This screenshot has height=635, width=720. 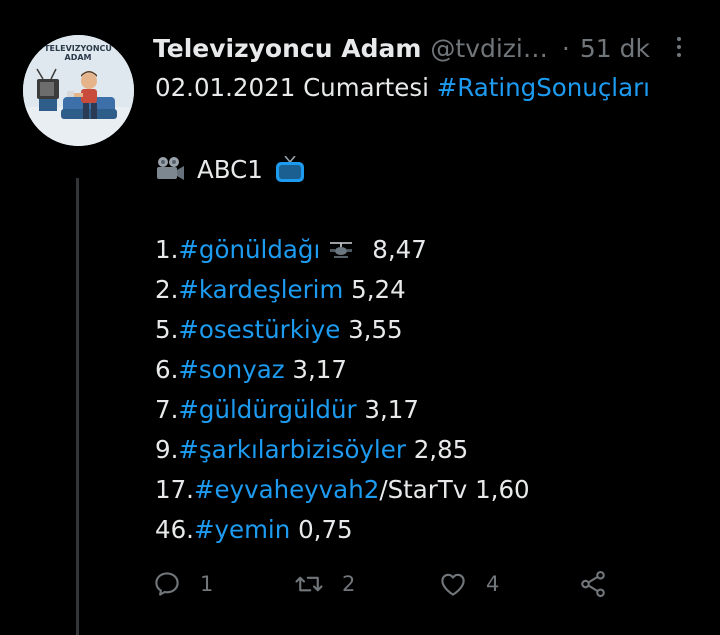 What do you see at coordinates (78, 57) in the screenshot?
I see `avatar-title-line-2: ADAM` at bounding box center [78, 57].